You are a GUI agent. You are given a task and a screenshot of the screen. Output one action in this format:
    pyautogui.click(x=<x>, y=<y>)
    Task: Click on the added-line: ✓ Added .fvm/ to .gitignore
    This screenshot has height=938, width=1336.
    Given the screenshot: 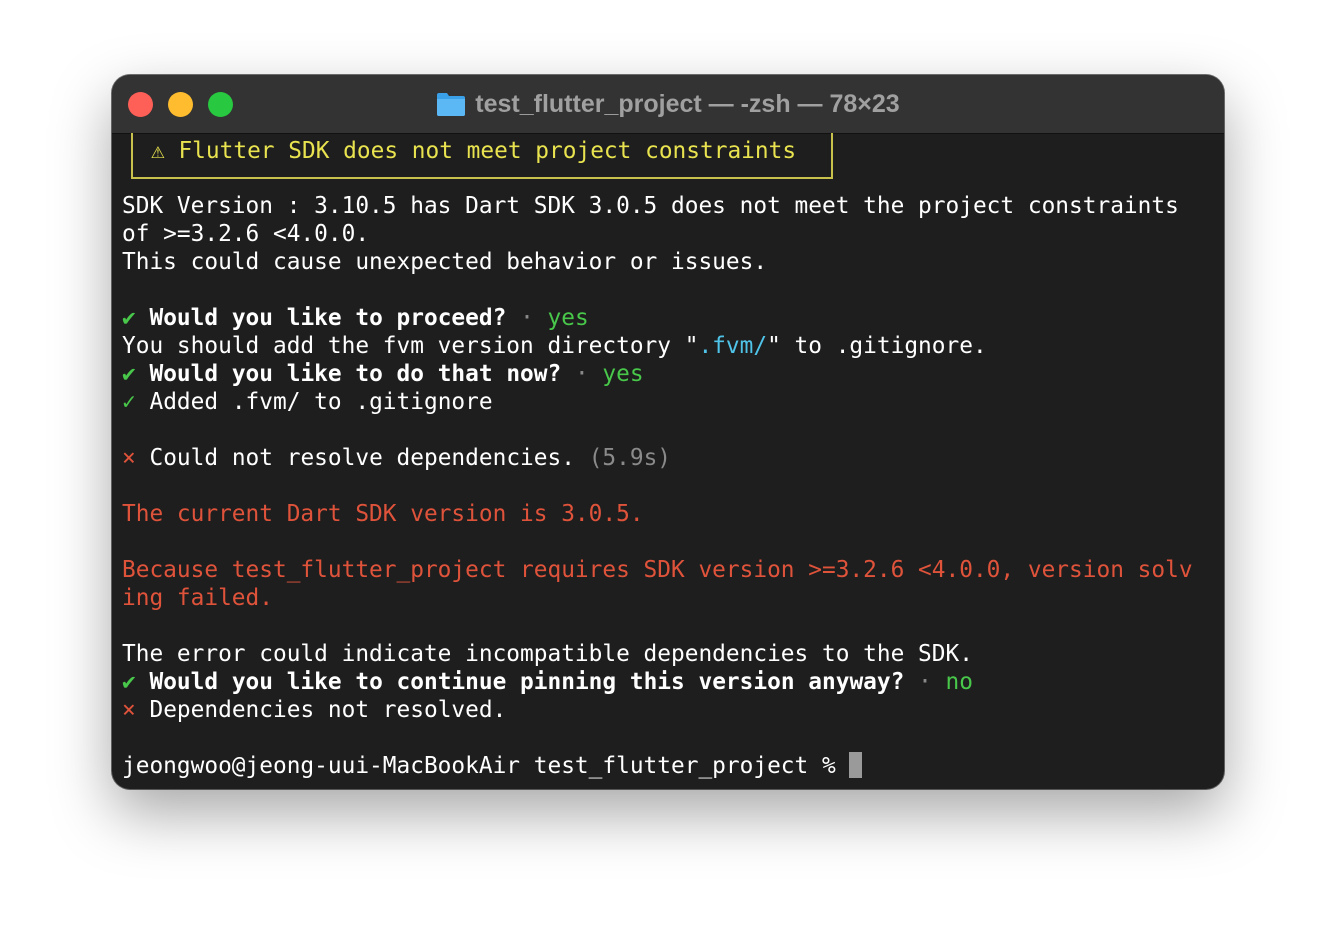 What is the action you would take?
    pyautogui.click(x=307, y=402)
    